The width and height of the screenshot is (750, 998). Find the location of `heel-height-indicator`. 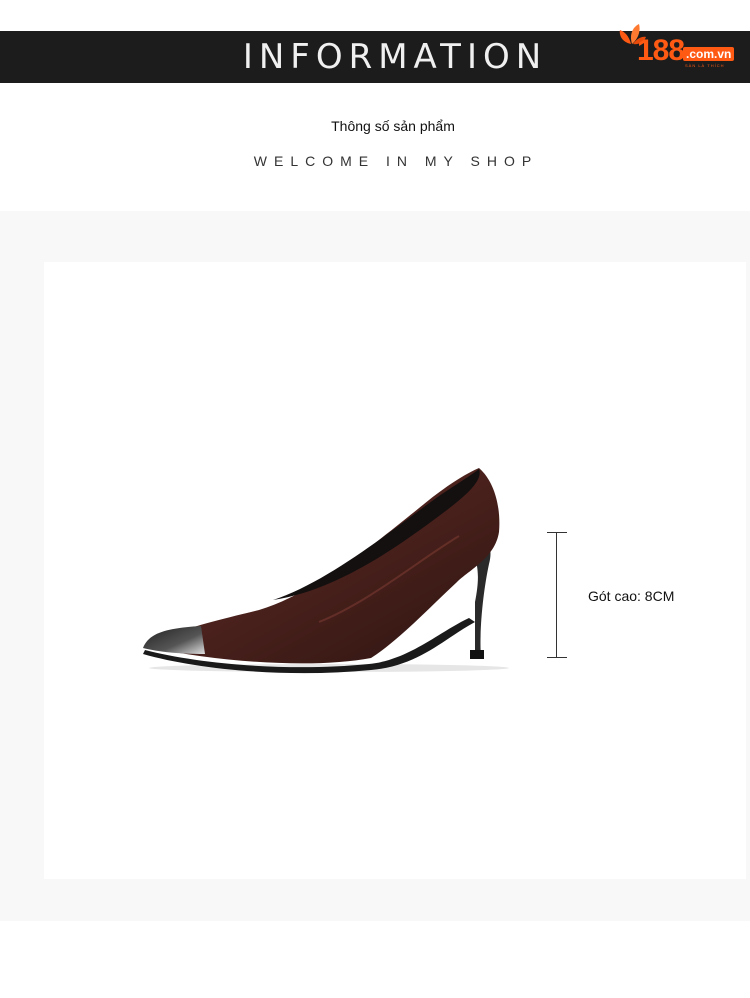

heel-height-indicator is located at coordinates (557, 595).